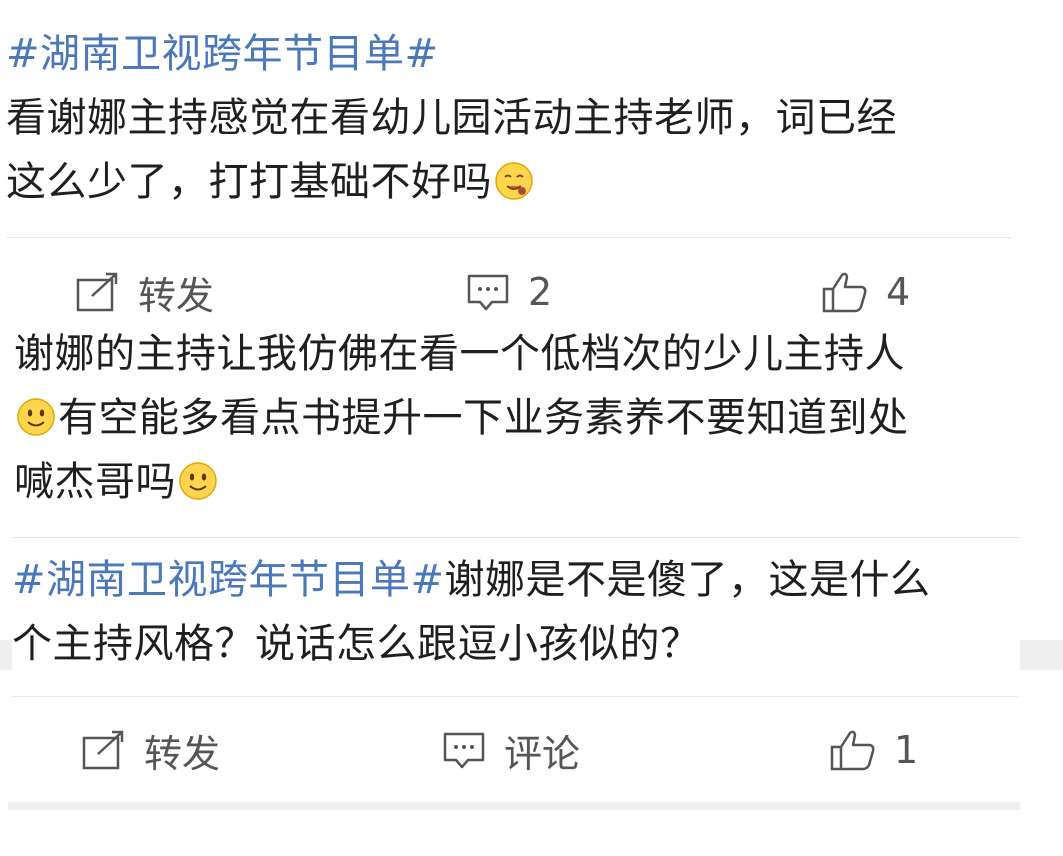 The height and width of the screenshot is (856, 1063). I want to click on post-2-line1: 谢娜的主持让我仿佛在看一个低档次的少儿主持人, so click(459, 354).